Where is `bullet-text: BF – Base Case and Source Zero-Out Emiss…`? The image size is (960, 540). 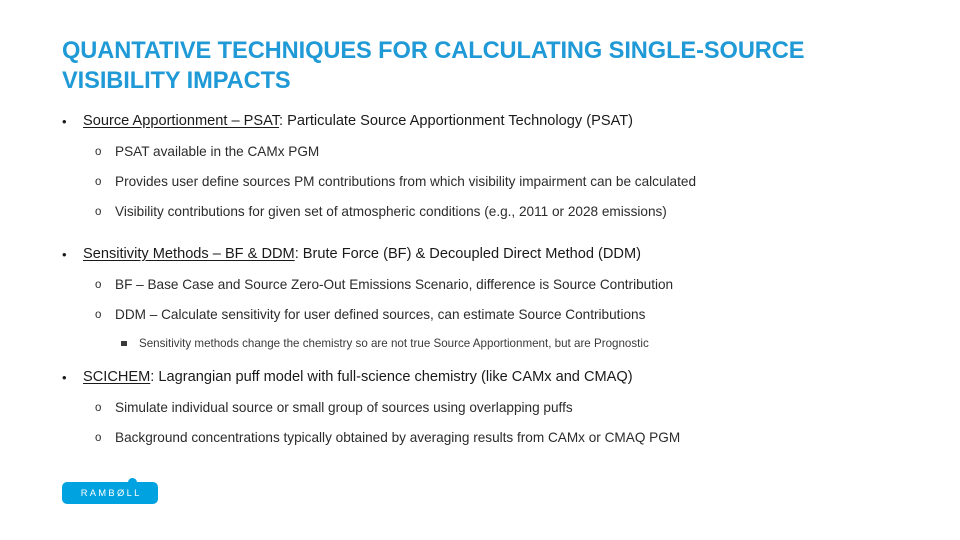
bullet-text: BF – Base Case and Source Zero-Out Emiss… is located at coordinates (394, 284).